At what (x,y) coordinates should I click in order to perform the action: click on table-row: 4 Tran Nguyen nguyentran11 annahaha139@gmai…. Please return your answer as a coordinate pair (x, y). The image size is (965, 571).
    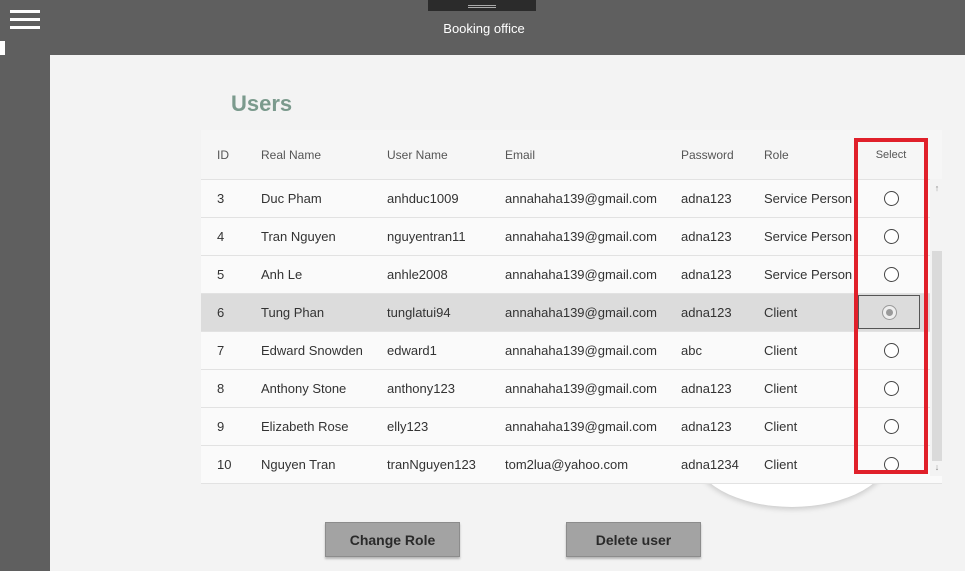
    Looking at the image, I should click on (571, 237).